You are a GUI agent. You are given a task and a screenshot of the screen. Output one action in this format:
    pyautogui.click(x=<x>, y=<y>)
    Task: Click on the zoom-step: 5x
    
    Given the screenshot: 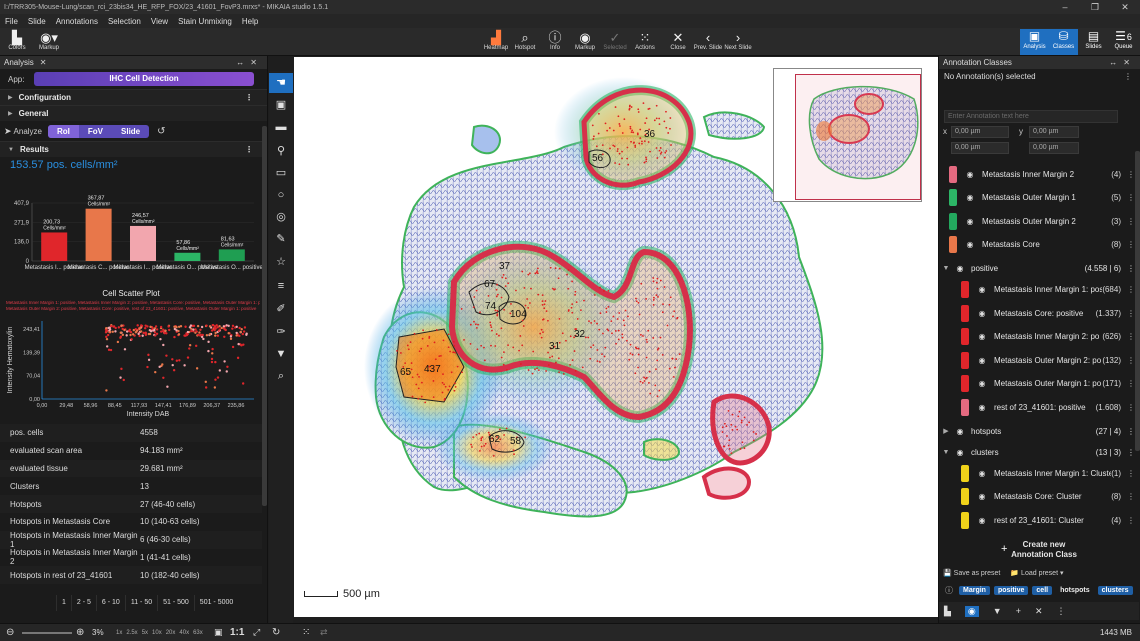 What is the action you would take?
    pyautogui.click(x=145, y=633)
    